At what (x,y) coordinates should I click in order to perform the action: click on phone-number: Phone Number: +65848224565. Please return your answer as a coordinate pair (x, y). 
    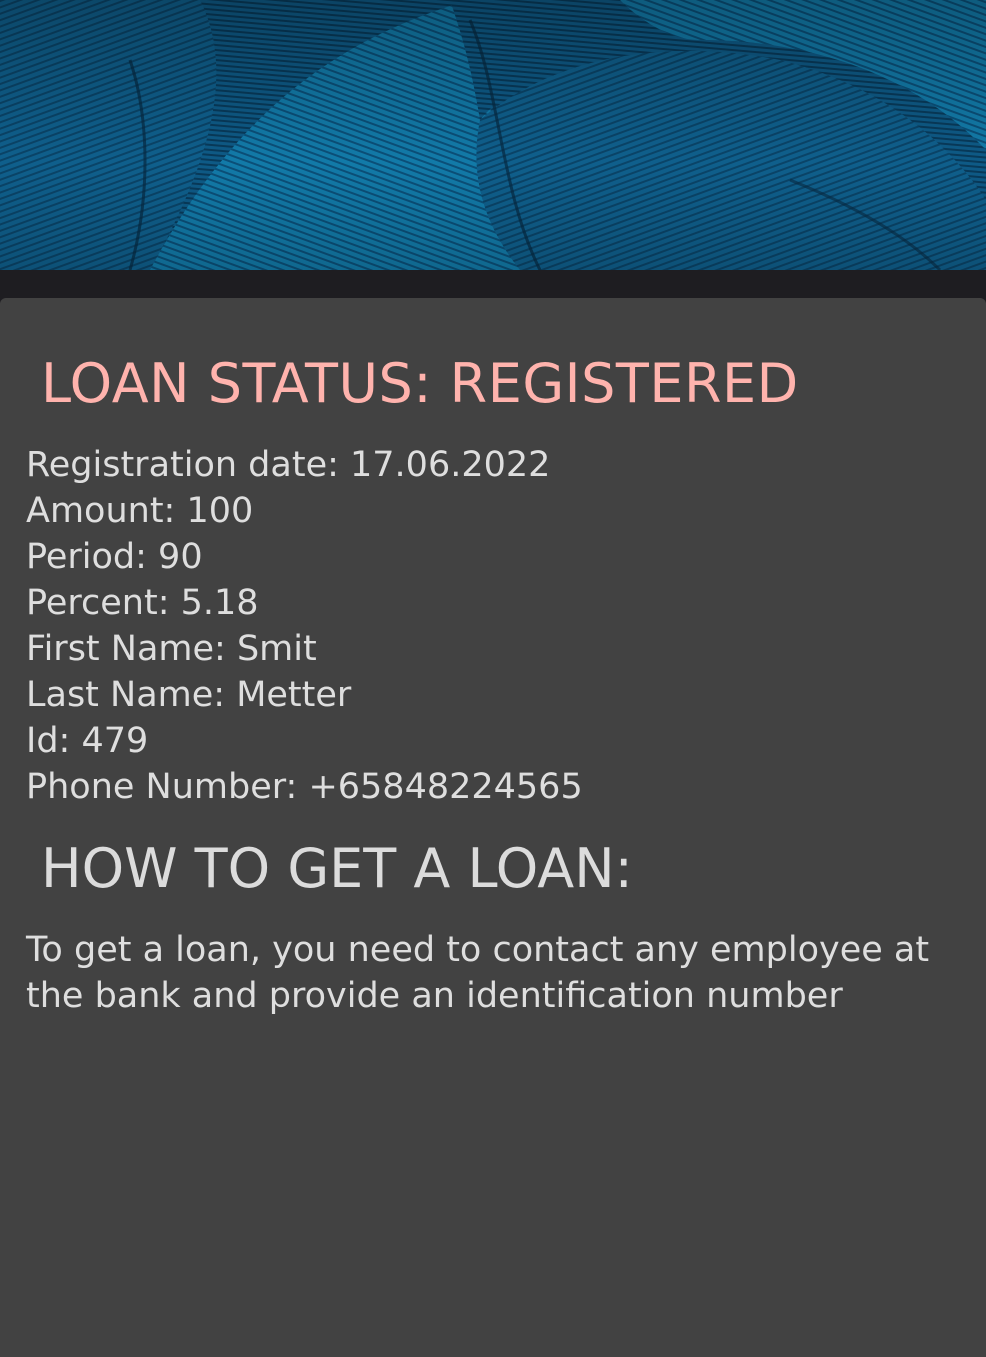
    Looking at the image, I should click on (304, 787).